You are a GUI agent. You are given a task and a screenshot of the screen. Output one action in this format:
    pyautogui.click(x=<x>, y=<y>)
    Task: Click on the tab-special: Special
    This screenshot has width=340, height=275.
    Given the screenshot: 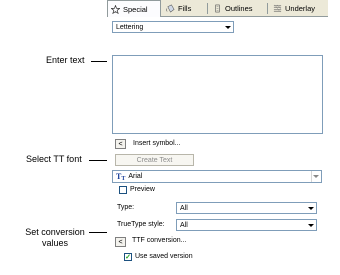 What is the action you would take?
    pyautogui.click(x=134, y=8)
    